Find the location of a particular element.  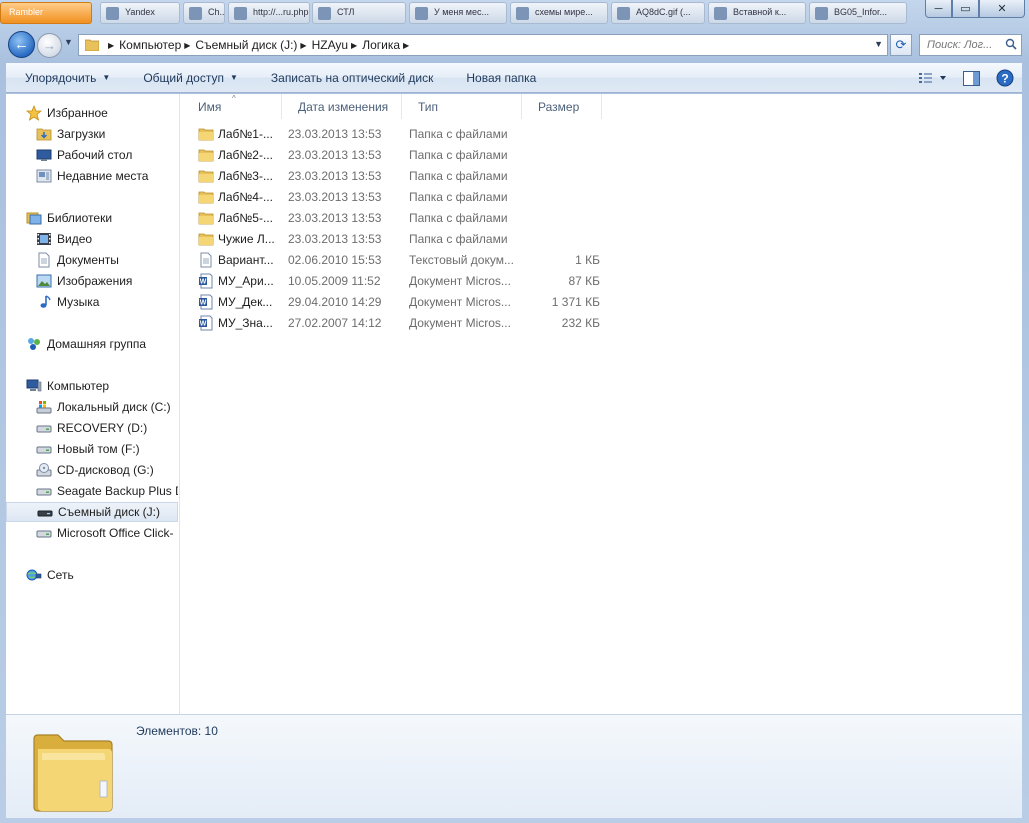

file-row: Лаб№4-... 23.03.2013 13:53 Папка с файлами is located at coordinates (398, 197).